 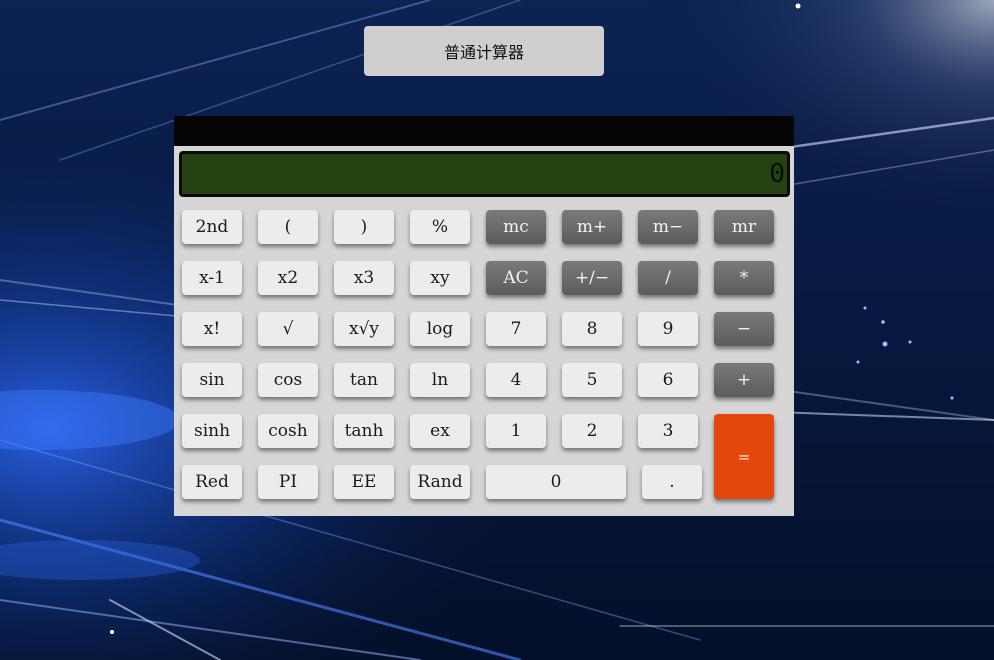 I want to click on digit-7-button: 7, so click(x=516, y=329).